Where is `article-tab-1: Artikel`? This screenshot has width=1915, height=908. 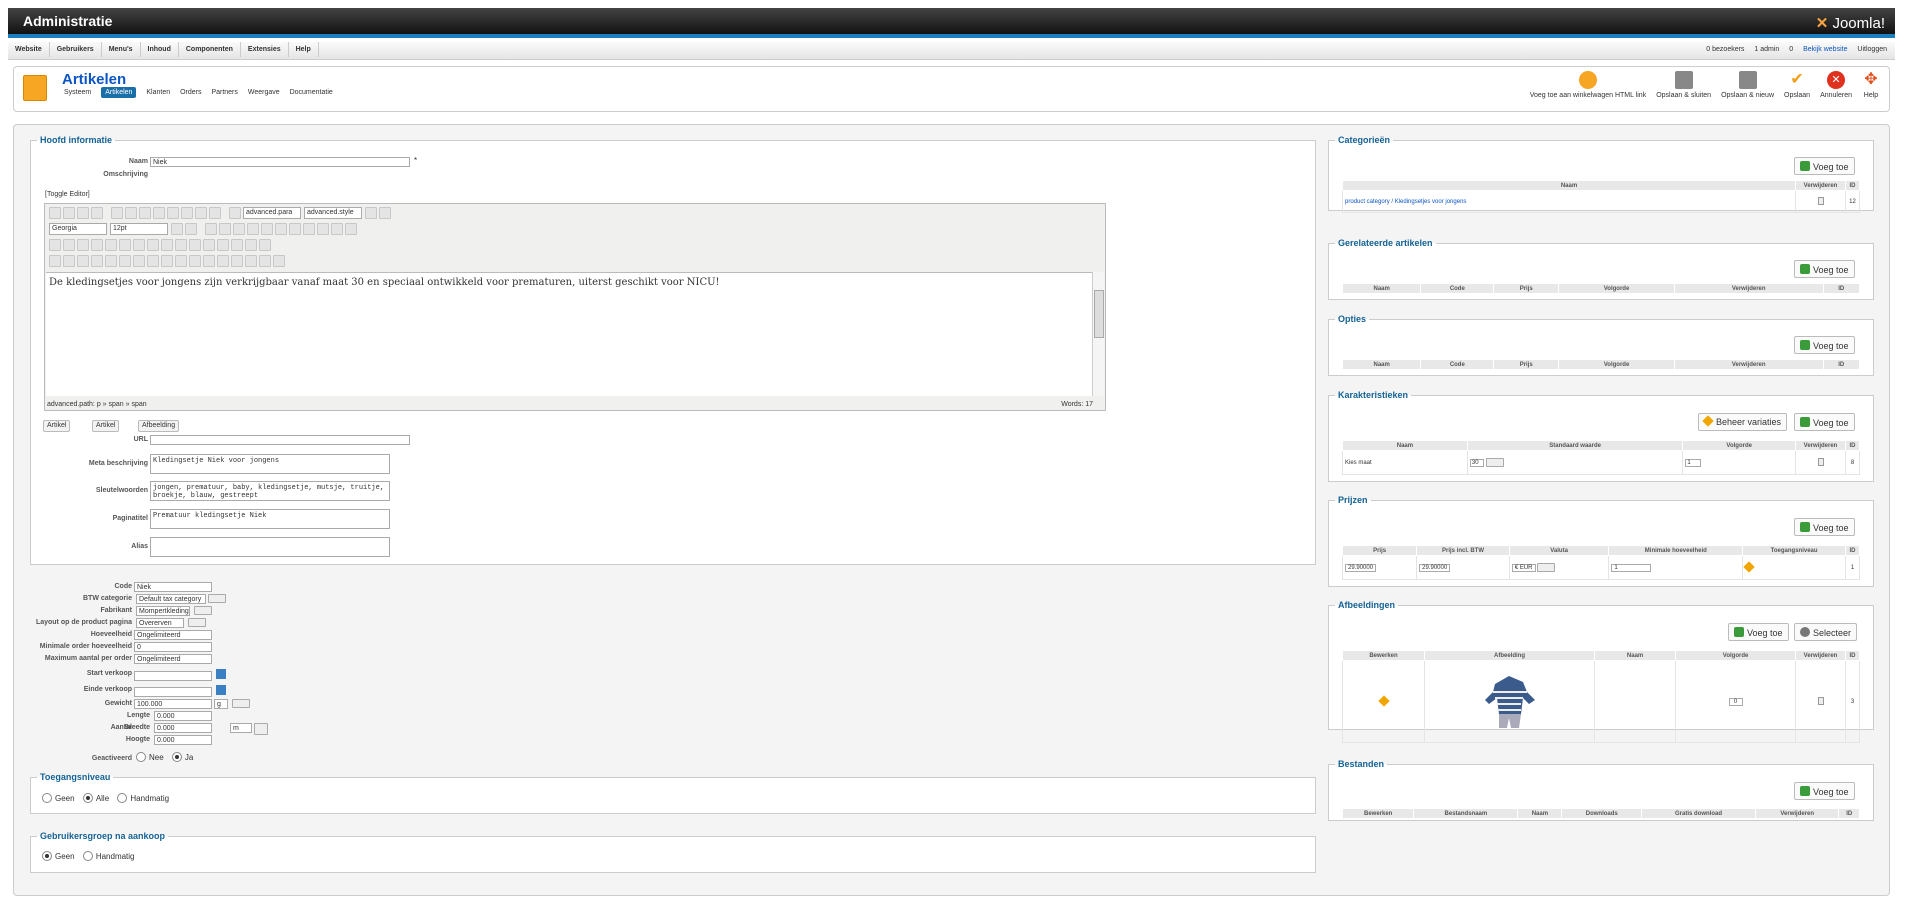 article-tab-1: Artikel is located at coordinates (57, 426).